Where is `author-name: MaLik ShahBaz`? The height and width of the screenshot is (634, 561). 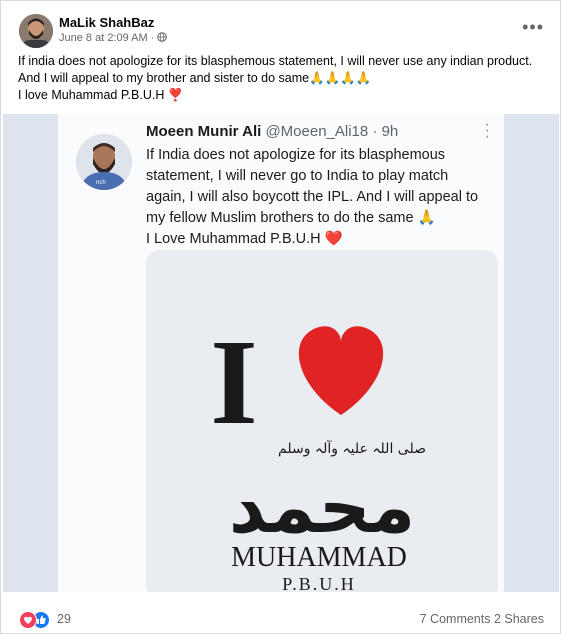
author-name: MaLik ShahBaz is located at coordinates (106, 22).